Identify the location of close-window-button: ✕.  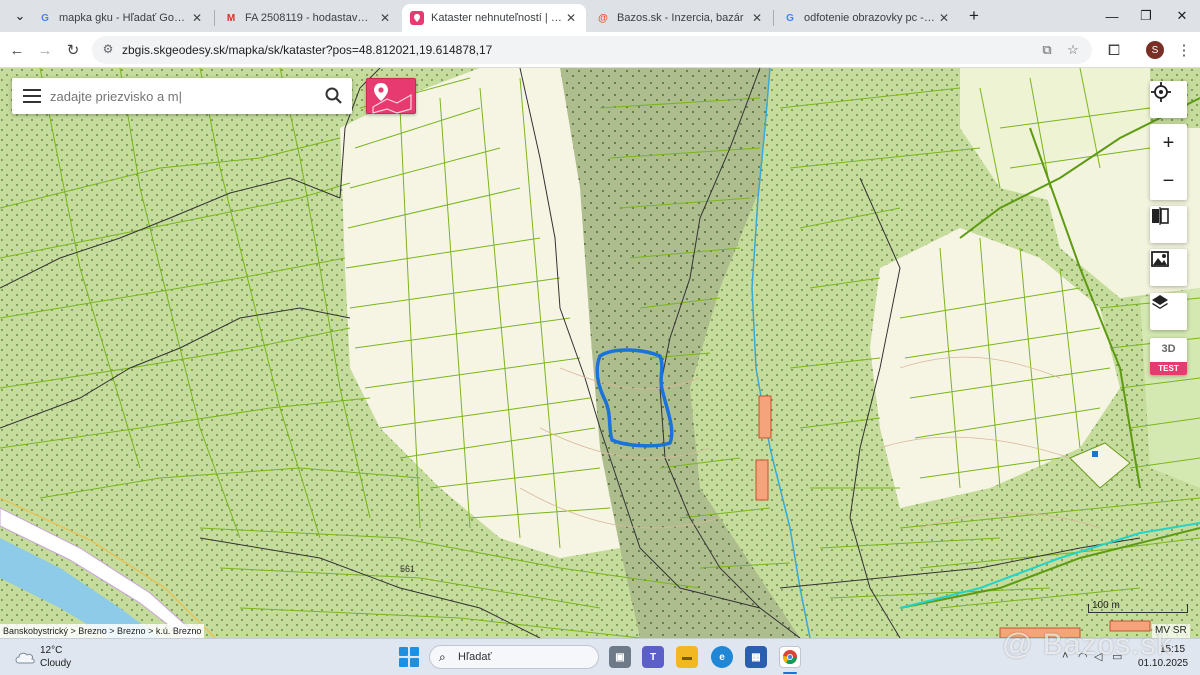
(1182, 16).